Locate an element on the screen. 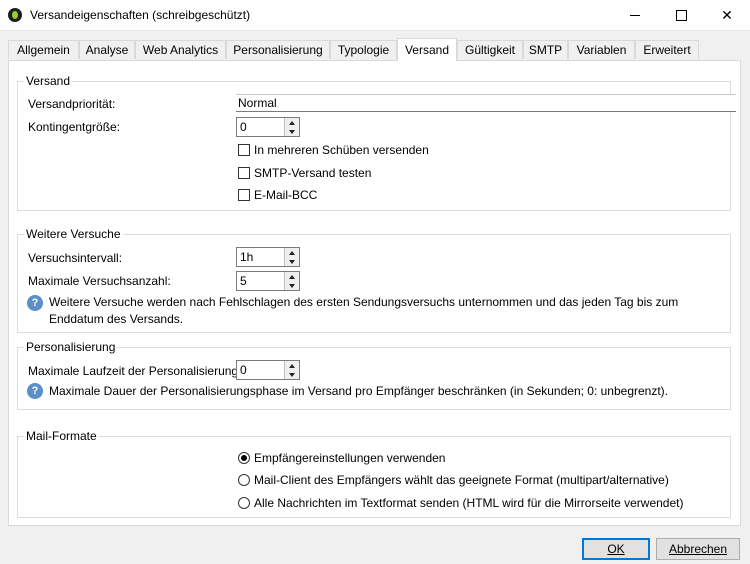 The image size is (750, 564). cancel-button: Abbrechen is located at coordinates (698, 549).